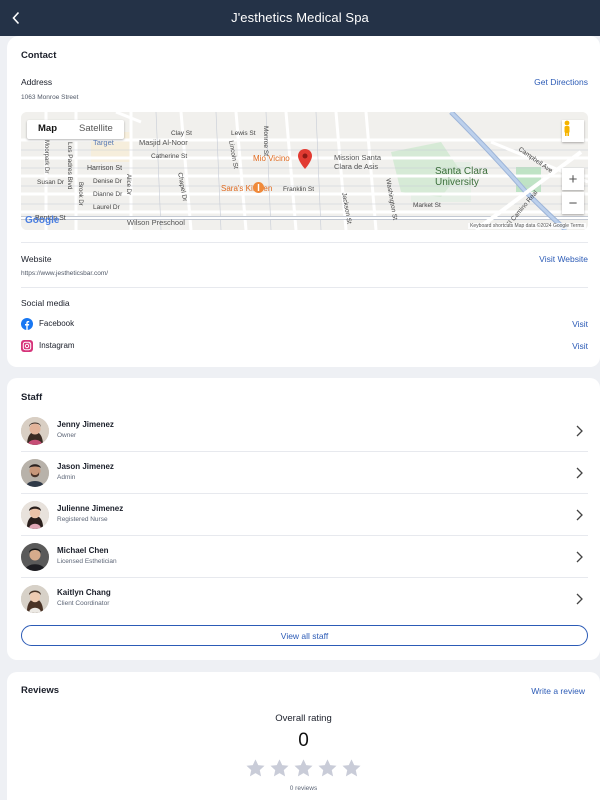  I want to click on location-pin-icon, so click(305, 159).